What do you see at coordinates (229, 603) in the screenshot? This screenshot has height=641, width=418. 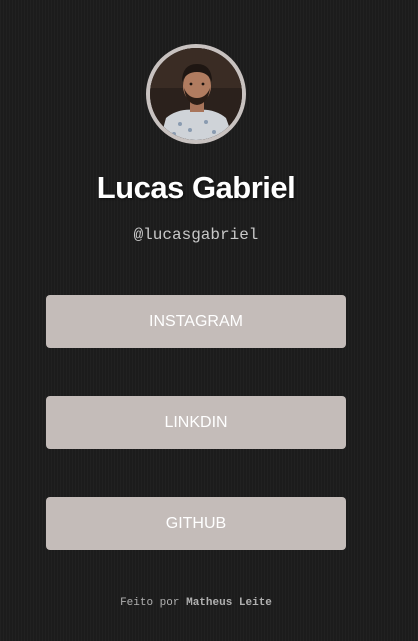 I see `footer-author: Matheus Leite` at bounding box center [229, 603].